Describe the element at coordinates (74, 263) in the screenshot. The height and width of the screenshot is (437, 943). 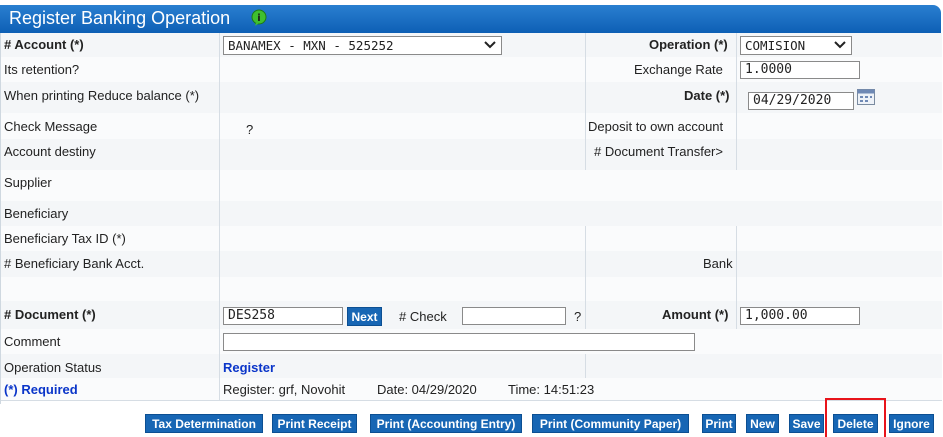
I see `beneficiary-bank-acct-label: # Beneficiary Bank Acct.` at that location.